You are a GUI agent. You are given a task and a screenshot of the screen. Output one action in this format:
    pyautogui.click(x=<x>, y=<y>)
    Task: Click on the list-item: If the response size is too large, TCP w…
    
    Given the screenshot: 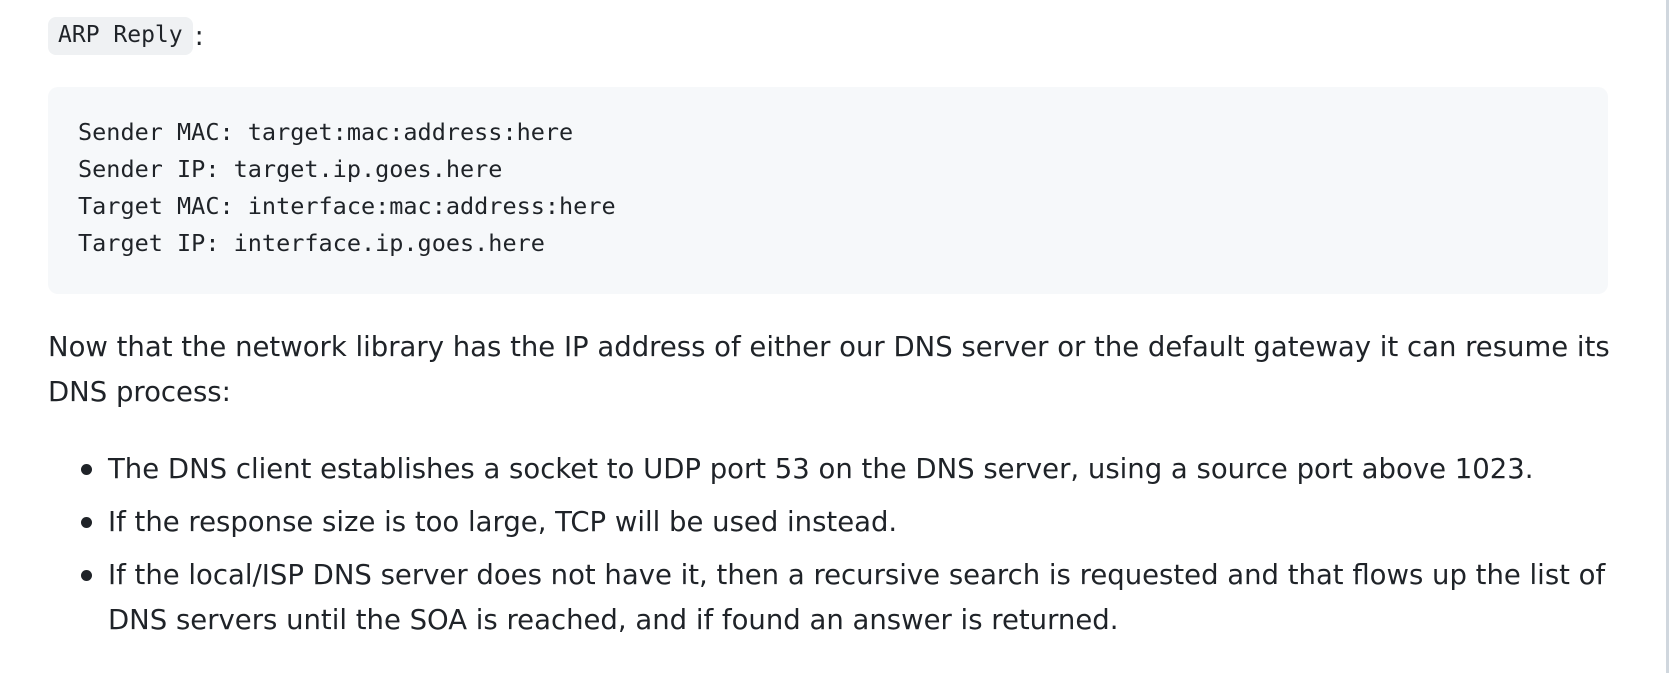 What is the action you would take?
    pyautogui.click(x=833, y=522)
    